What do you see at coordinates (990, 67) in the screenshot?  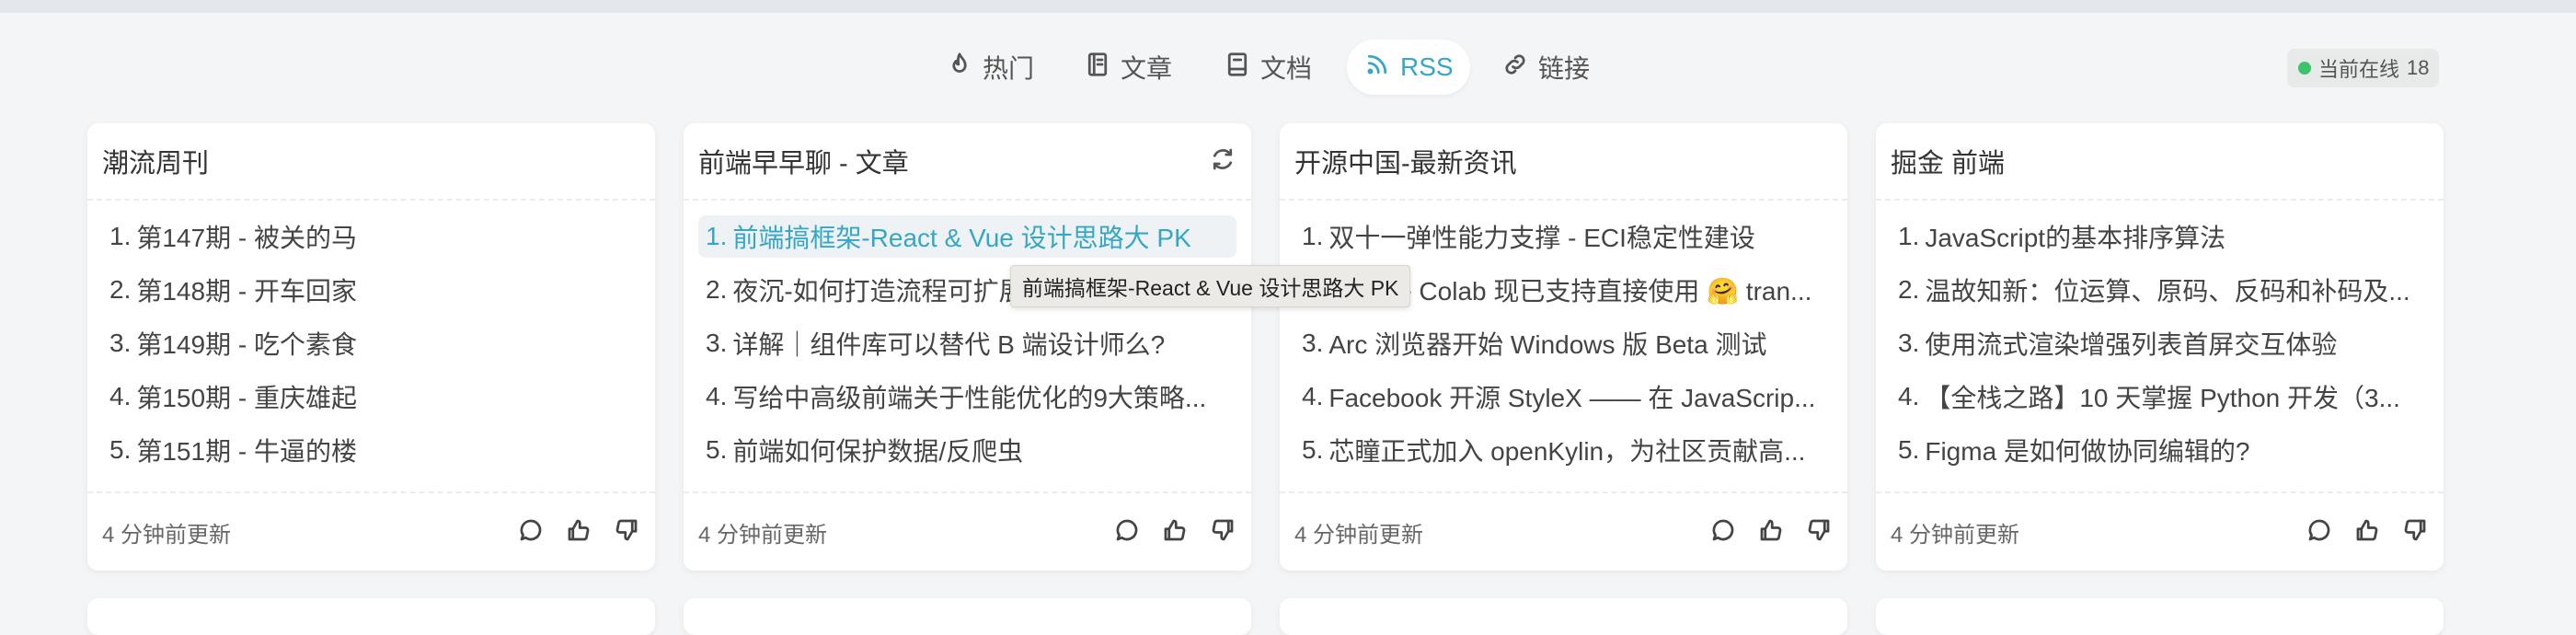 I see `tab-hot: 热门` at bounding box center [990, 67].